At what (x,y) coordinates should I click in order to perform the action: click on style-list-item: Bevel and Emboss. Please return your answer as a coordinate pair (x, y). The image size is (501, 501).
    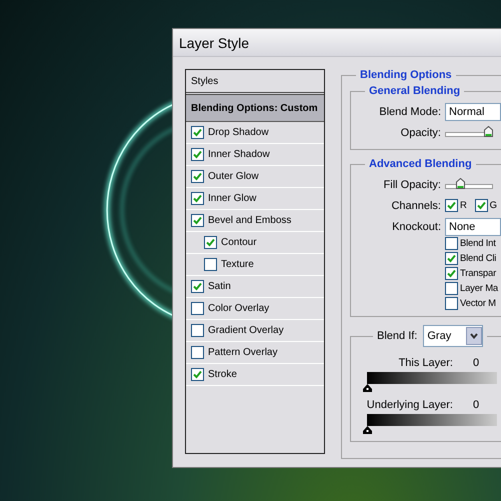
    Looking at the image, I should click on (255, 221).